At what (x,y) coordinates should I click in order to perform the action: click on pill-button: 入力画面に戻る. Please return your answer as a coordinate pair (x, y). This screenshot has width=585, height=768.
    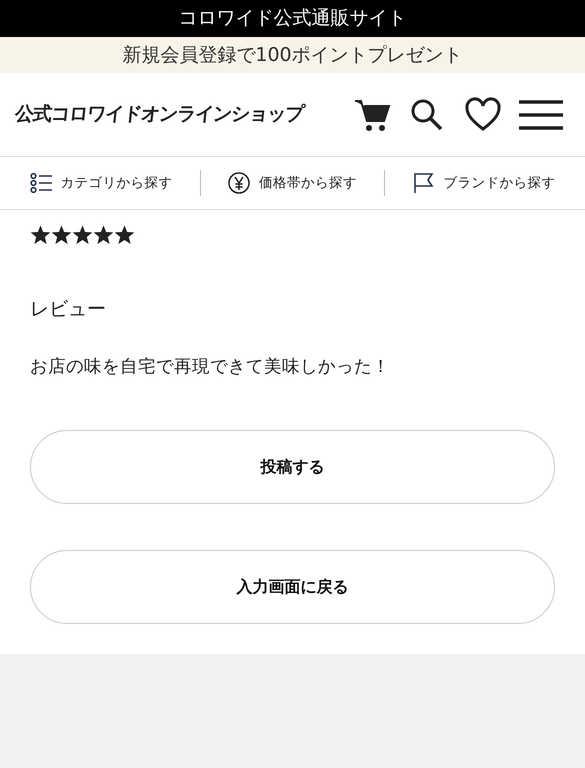
    Looking at the image, I should click on (292, 587).